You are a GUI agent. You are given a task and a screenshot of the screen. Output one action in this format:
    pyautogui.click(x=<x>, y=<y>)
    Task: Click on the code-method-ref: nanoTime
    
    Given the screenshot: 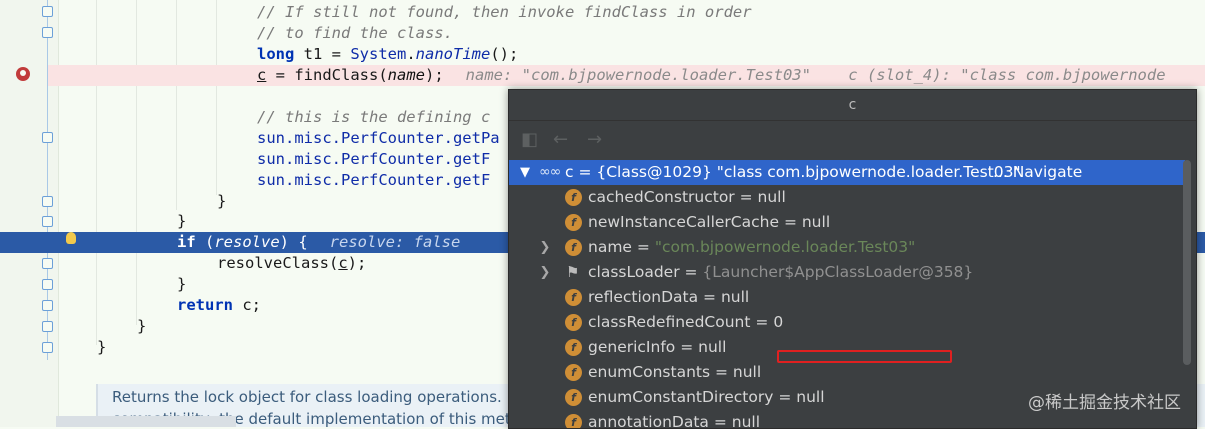 What is the action you would take?
    pyautogui.click(x=453, y=54)
    